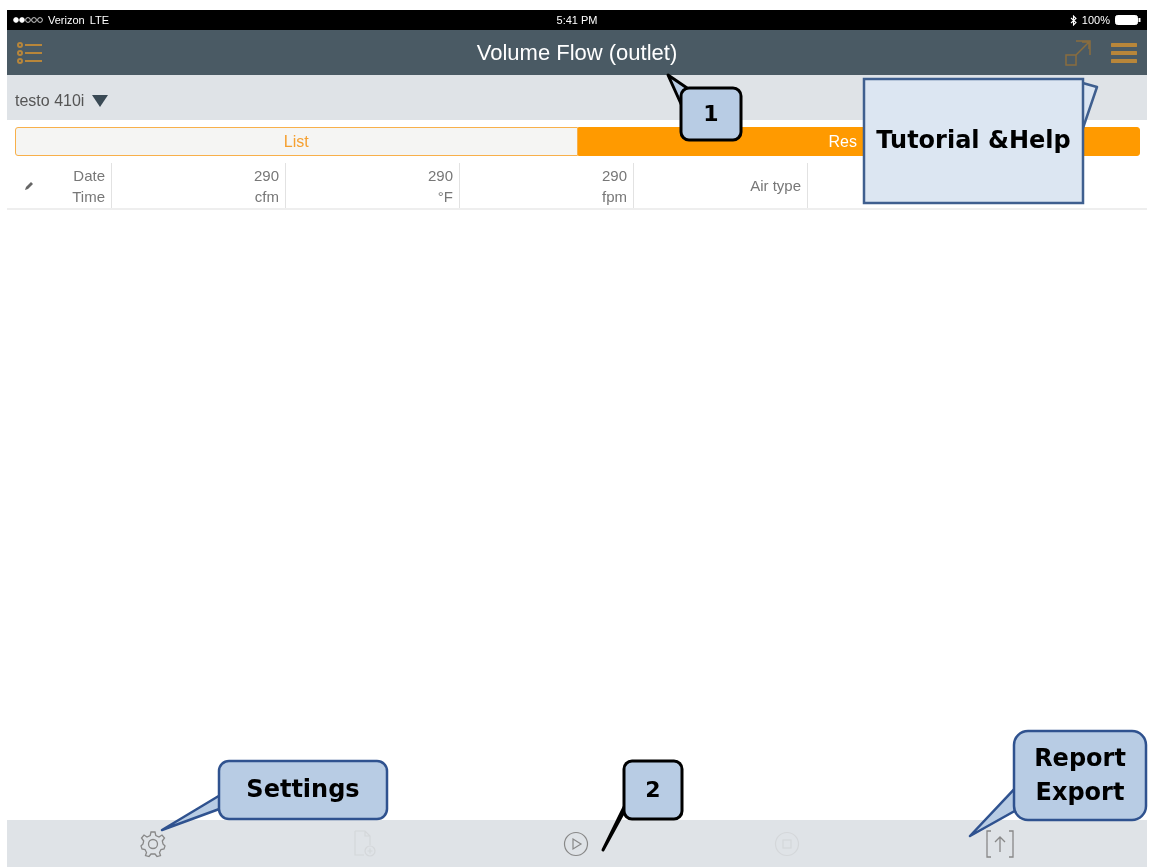  Describe the element at coordinates (547, 185) in the screenshot. I see `column-header: 290 fpm` at that location.